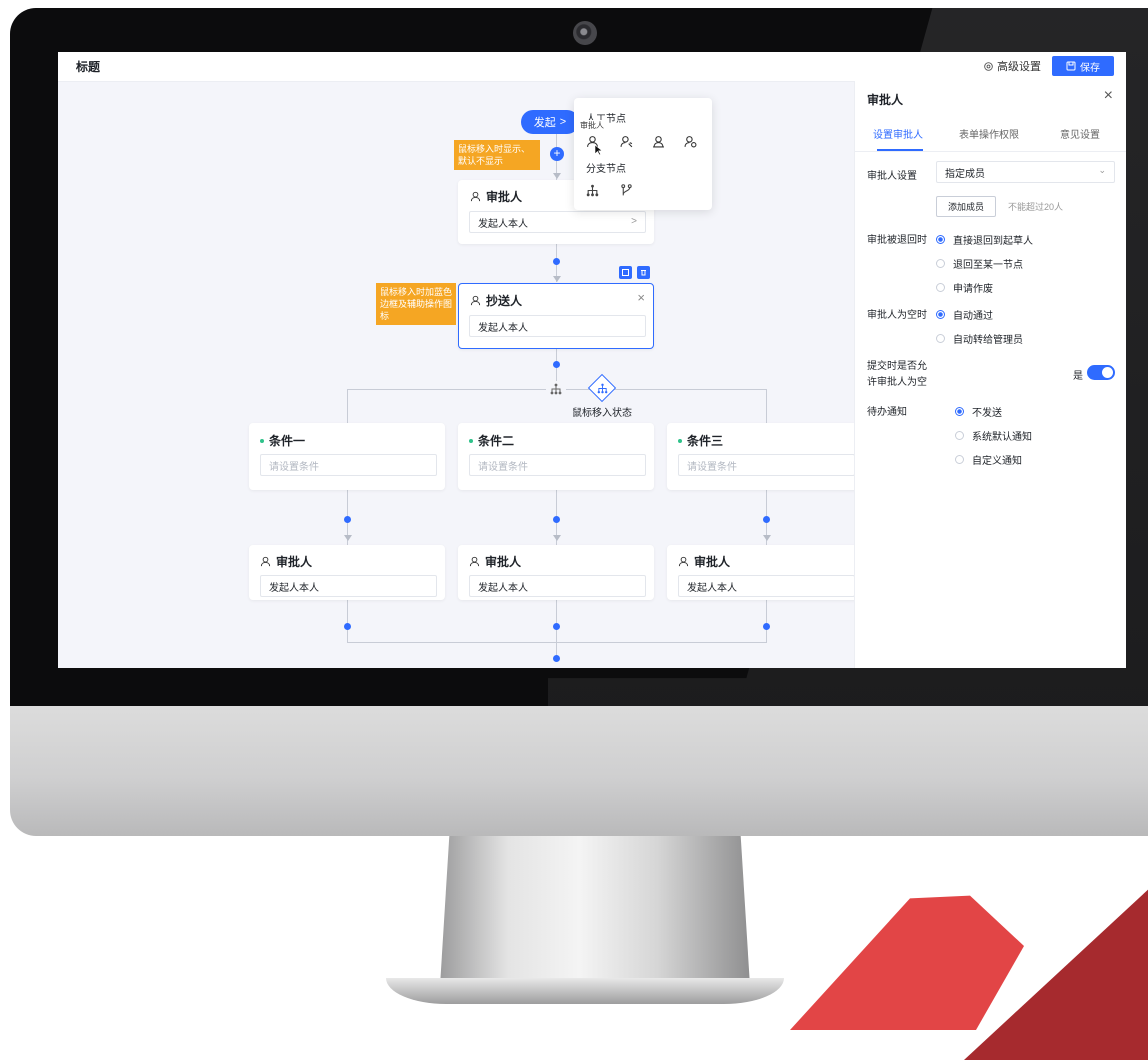 The height and width of the screenshot is (1060, 1148). I want to click on chevron-right-icon: >, so click(634, 221).